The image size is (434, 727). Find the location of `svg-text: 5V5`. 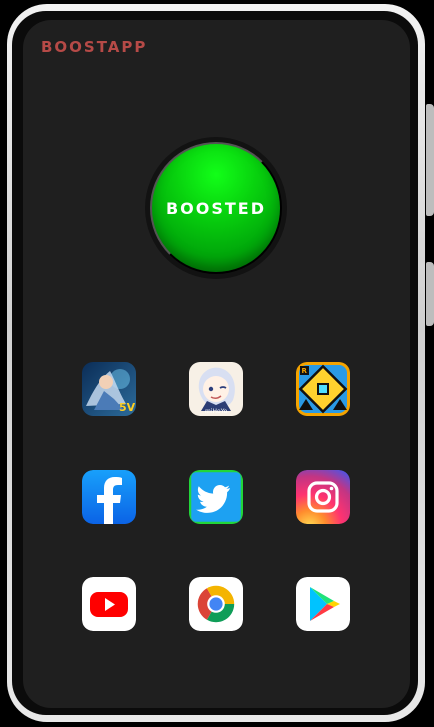

svg-text: 5V5 is located at coordinates (127, 407).